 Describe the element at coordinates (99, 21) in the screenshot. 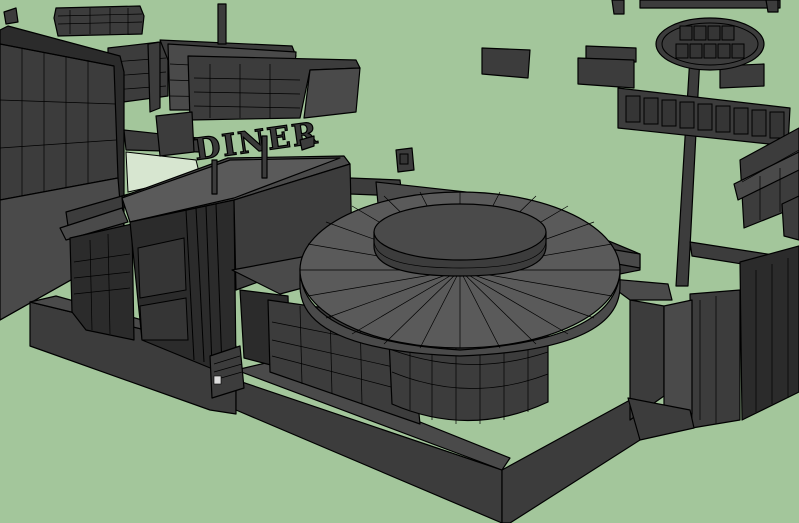

I see `distant-building-top` at that location.